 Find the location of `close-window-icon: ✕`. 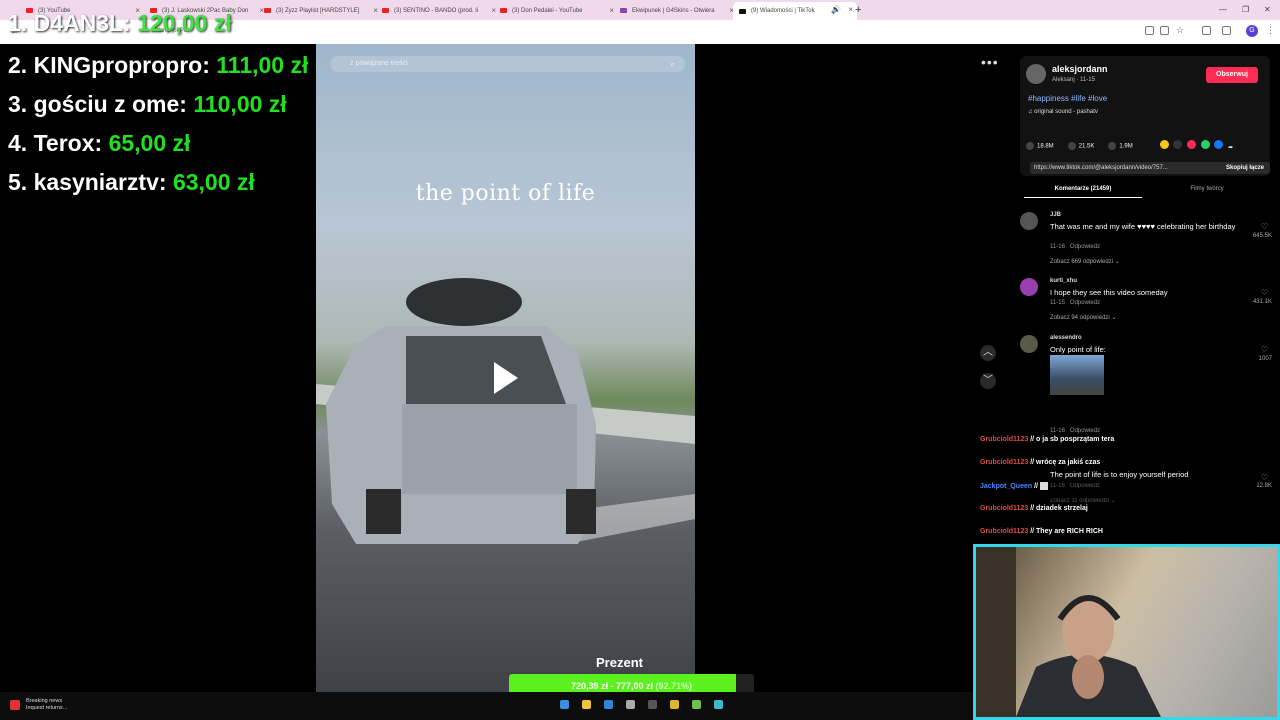

close-window-icon: ✕ is located at coordinates (1267, 9).